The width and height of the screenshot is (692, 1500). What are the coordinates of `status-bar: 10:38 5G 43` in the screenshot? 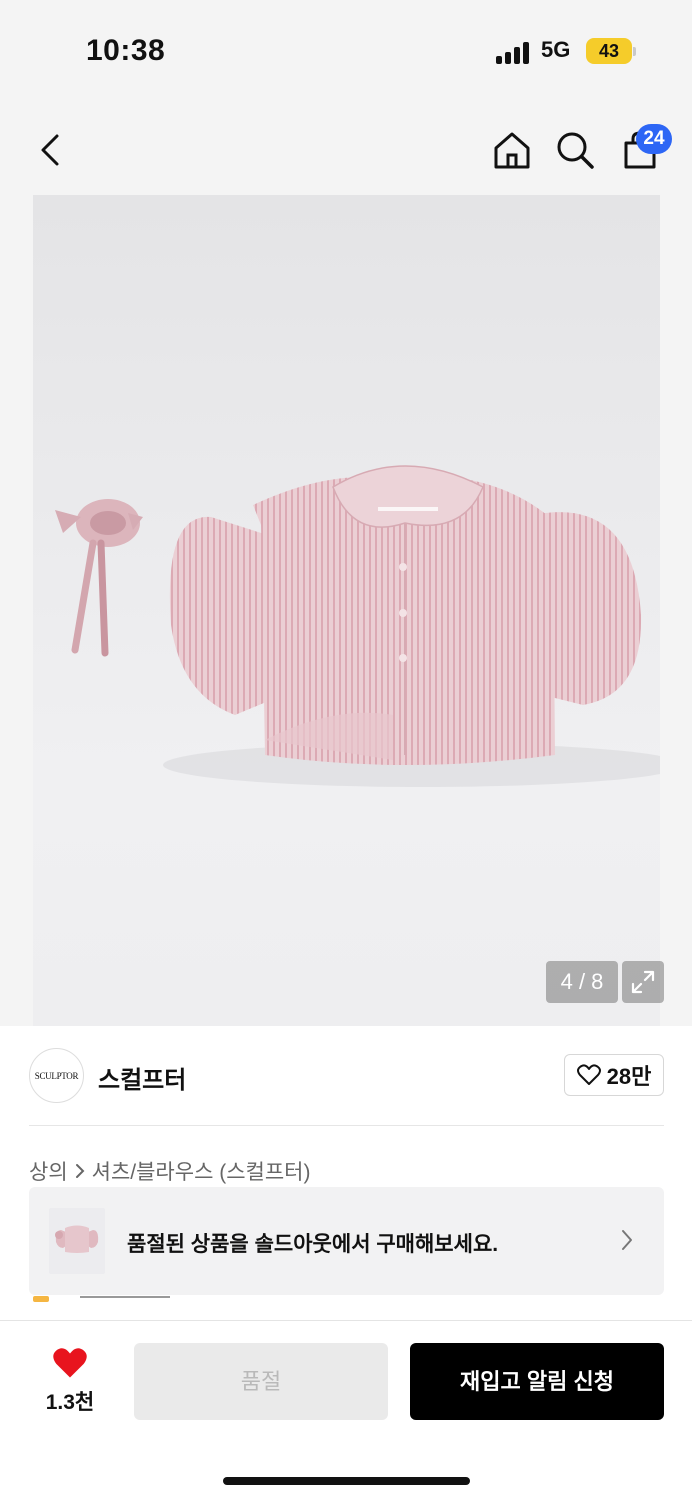 It's located at (346, 50).